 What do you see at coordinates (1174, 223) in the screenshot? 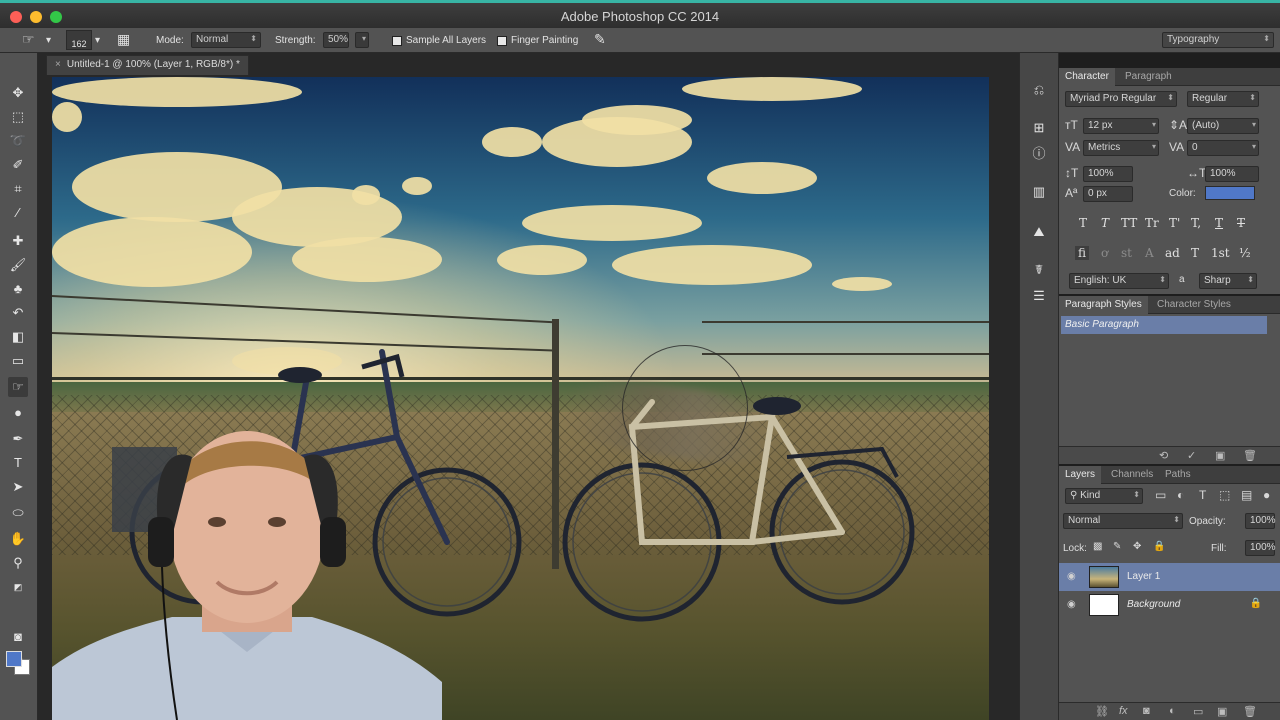
I see `superscript-button: T'` at bounding box center [1174, 223].